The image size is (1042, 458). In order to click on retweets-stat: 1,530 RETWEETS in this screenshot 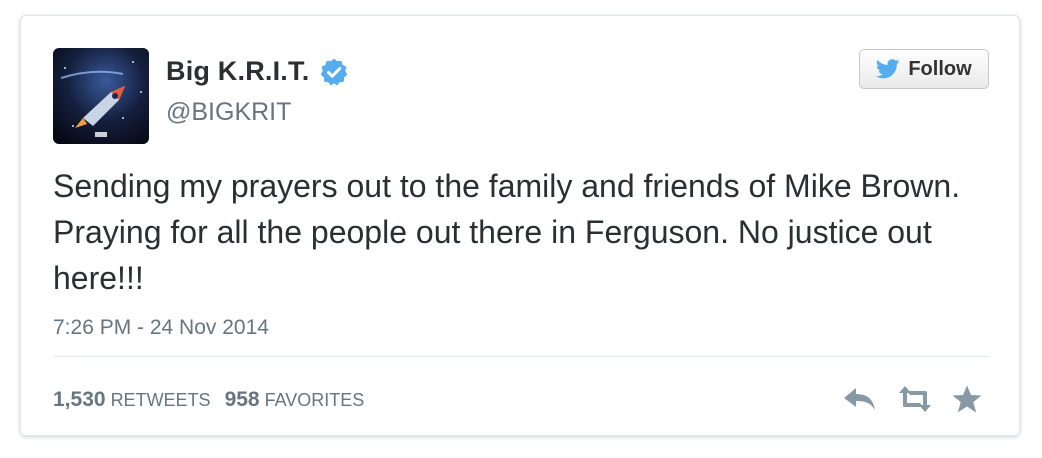, I will do `click(132, 400)`.